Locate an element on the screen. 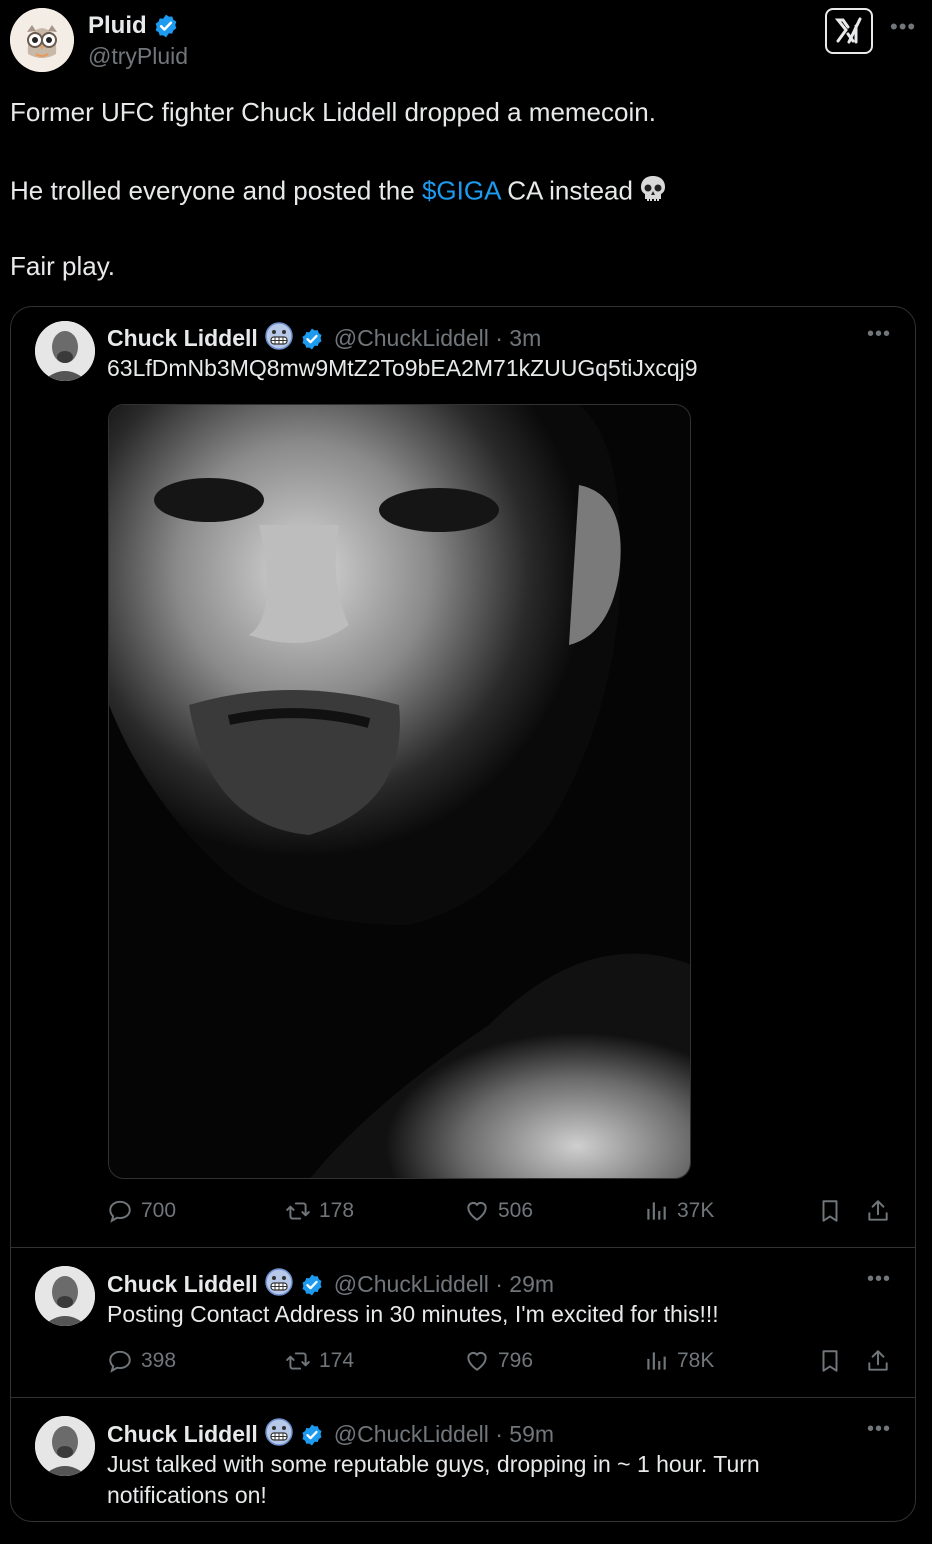 The image size is (932, 1544). tweet-line-2-prefix: He trolled everyone and posted the is located at coordinates (216, 190).